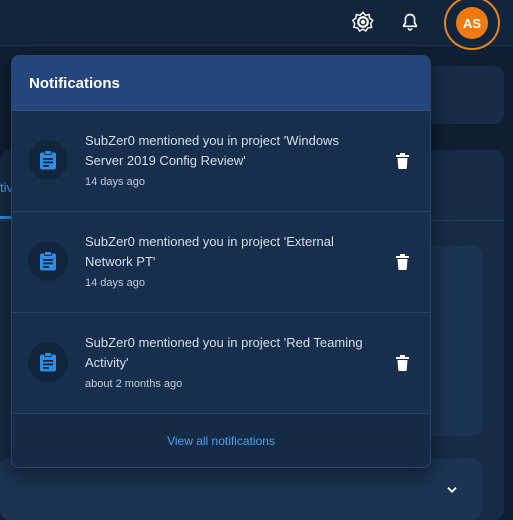  I want to click on notifications-footer: View all notifications, so click(221, 440).